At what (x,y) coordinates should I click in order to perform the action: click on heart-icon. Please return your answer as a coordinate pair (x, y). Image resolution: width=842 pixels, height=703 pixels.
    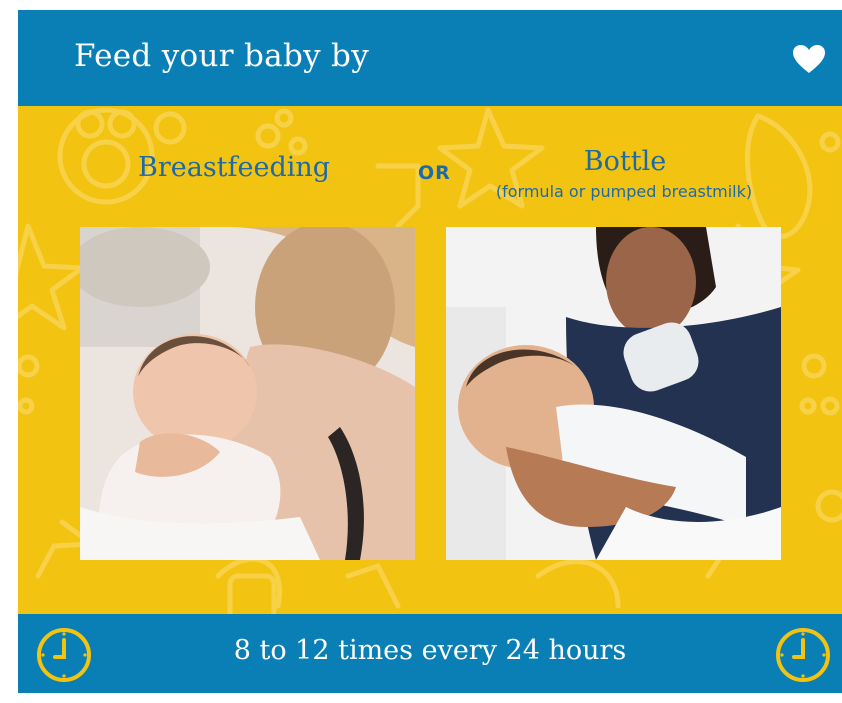
    Looking at the image, I should click on (809, 59).